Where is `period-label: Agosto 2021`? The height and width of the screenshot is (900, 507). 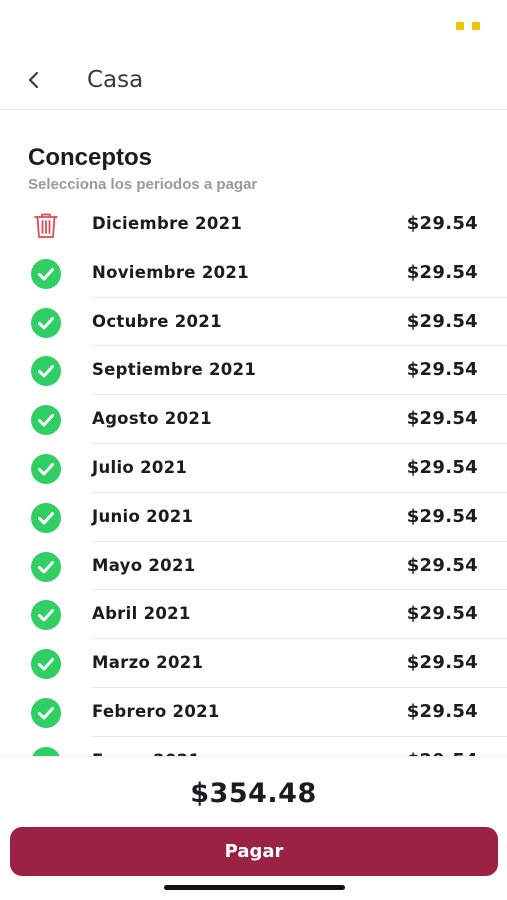
period-label: Agosto 2021 is located at coordinates (152, 419).